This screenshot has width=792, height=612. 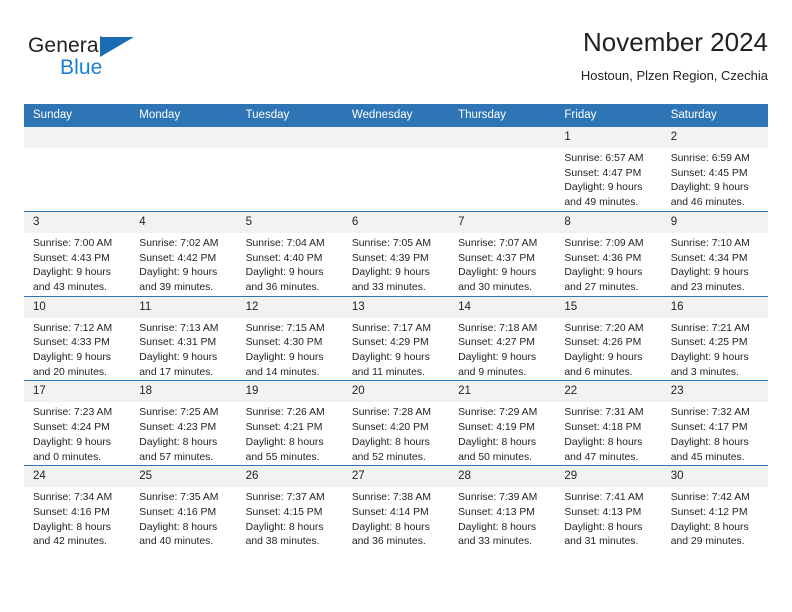 I want to click on day-number: 23, so click(x=714, y=392).